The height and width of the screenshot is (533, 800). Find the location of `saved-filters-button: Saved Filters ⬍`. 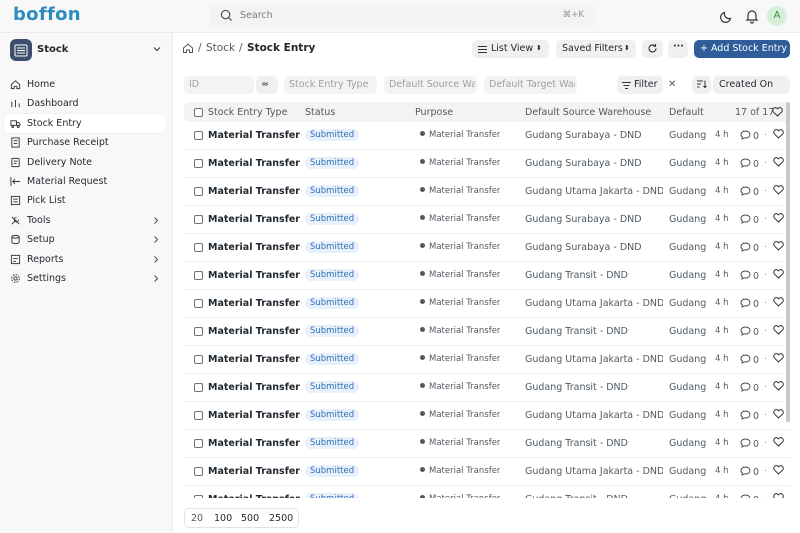

saved-filters-button: Saved Filters ⬍ is located at coordinates (596, 49).